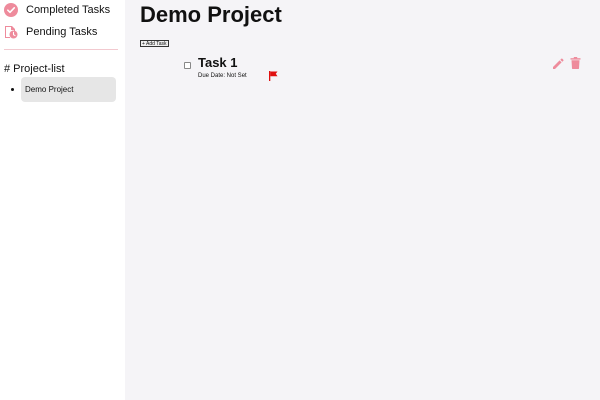 This screenshot has width=600, height=400. What do you see at coordinates (154, 43) in the screenshot?
I see `add-task-button: + Add Task` at bounding box center [154, 43].